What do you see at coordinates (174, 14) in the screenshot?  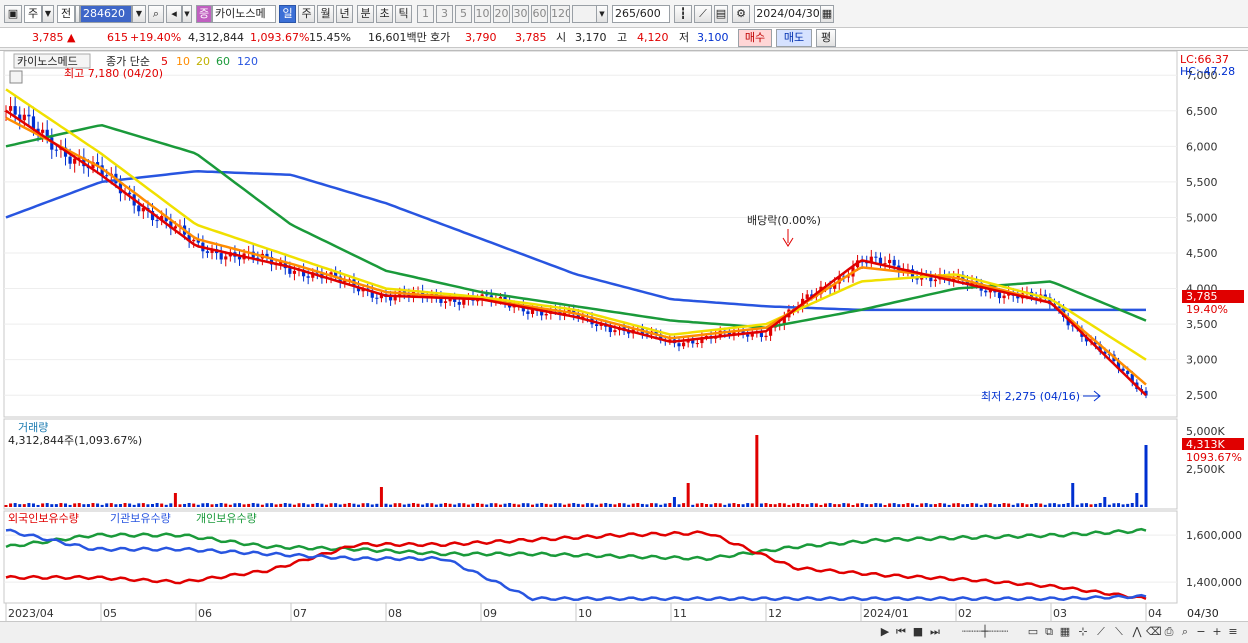 I see `speaker-icon: ◂` at bounding box center [174, 14].